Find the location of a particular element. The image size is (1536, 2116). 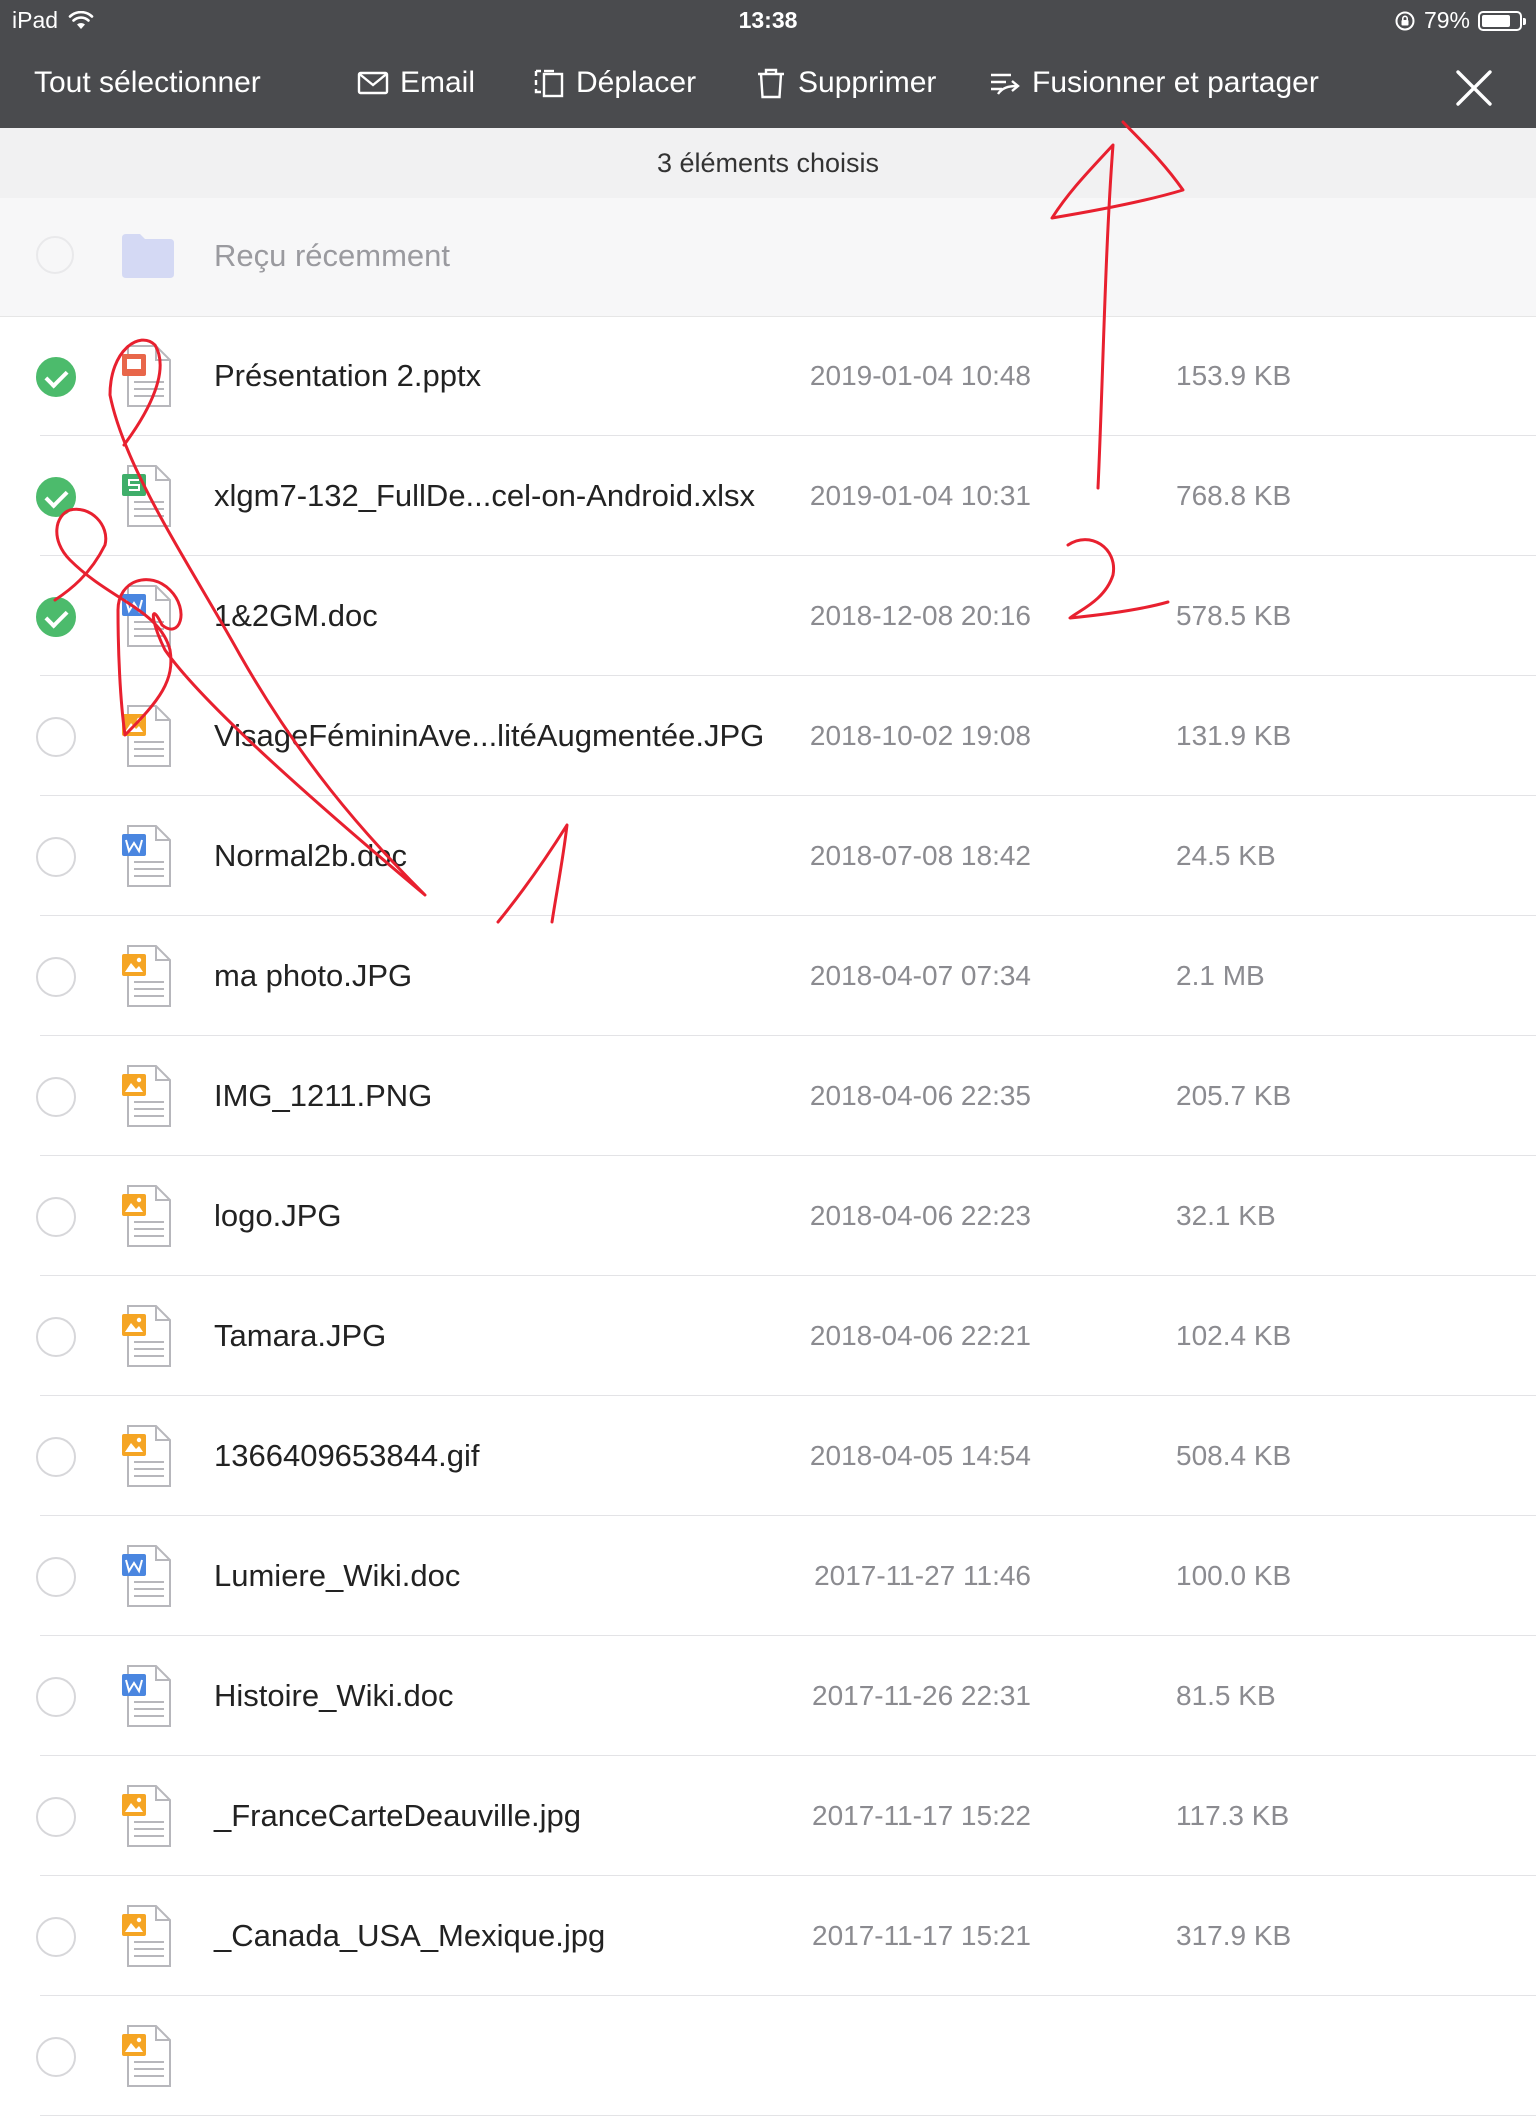

orientation-lock-icon is located at coordinates (1405, 20).